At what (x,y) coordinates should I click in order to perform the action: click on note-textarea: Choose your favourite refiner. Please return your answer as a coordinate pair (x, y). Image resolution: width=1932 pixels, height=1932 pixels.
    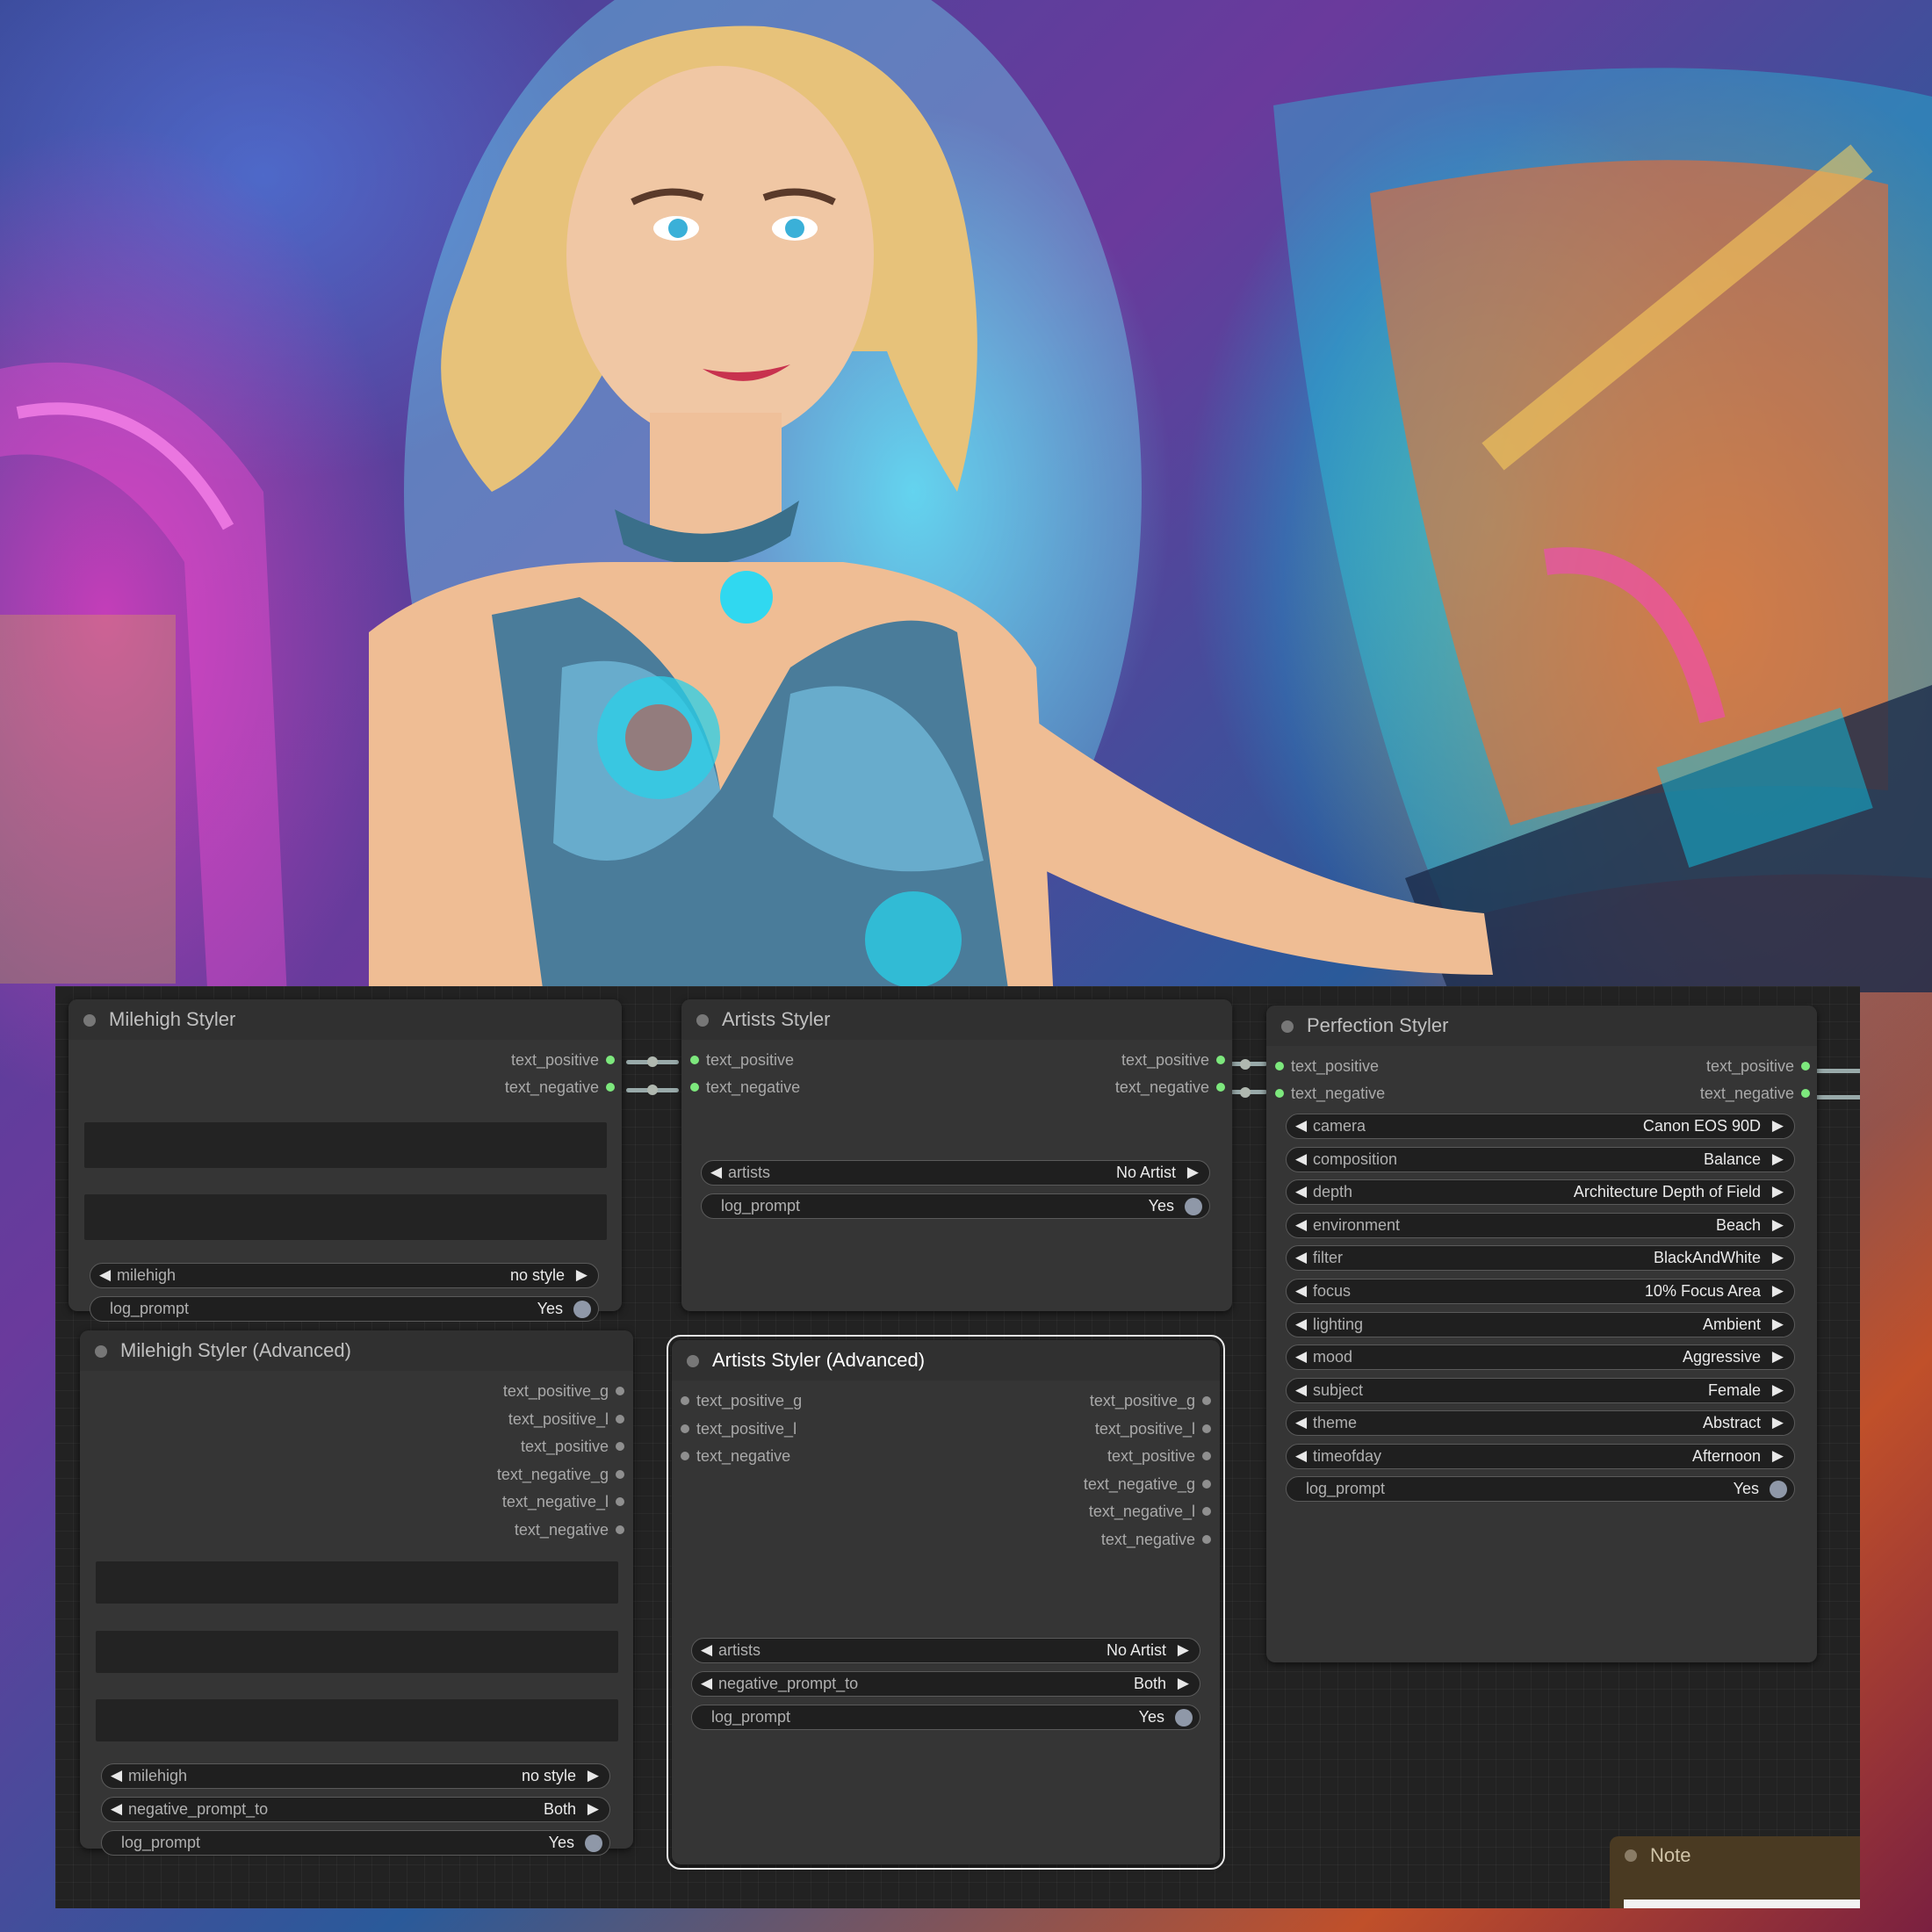
    Looking at the image, I should click on (1742, 1904).